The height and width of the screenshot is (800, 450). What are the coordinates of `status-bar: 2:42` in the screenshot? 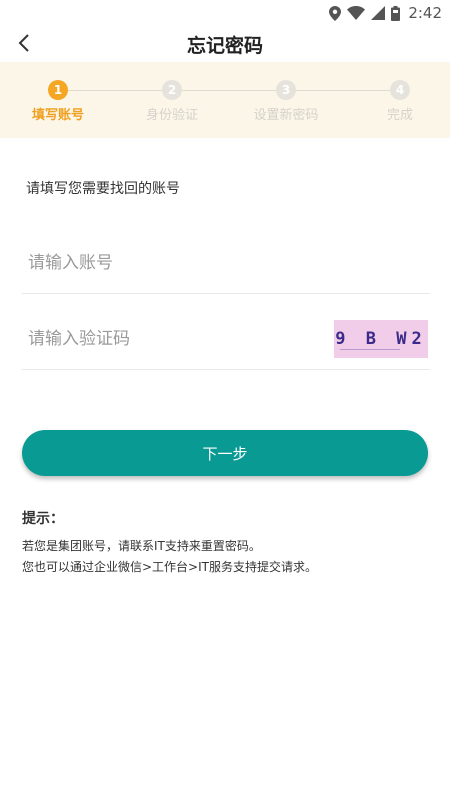 It's located at (225, 14).